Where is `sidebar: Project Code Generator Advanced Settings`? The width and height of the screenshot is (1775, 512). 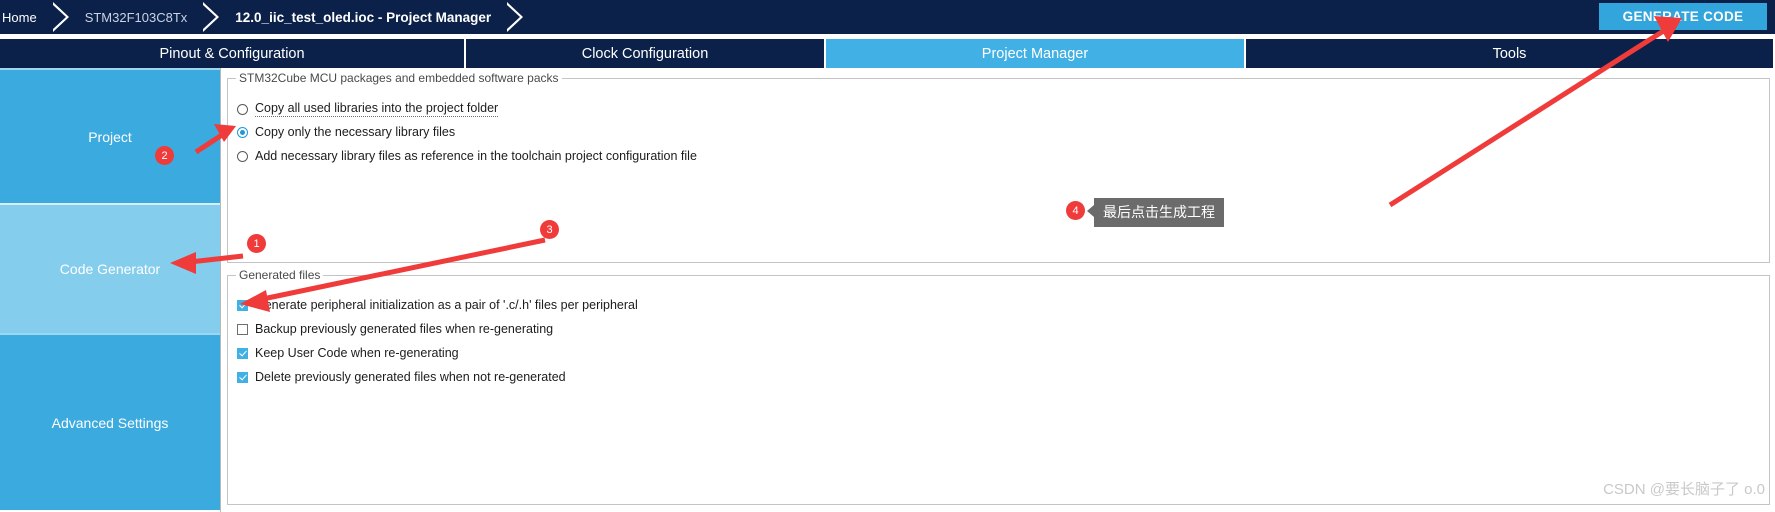
sidebar: Project Code Generator Advanced Settings is located at coordinates (110, 290).